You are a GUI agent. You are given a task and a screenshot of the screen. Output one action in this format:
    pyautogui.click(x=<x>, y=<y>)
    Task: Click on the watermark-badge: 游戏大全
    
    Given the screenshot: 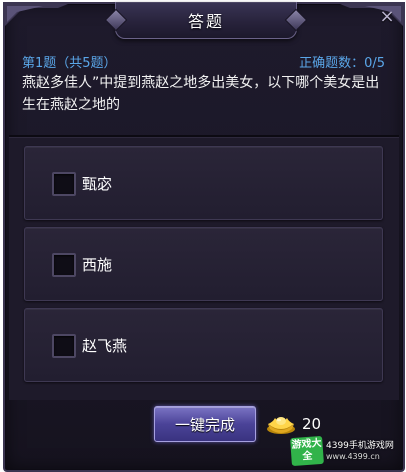 What is the action you would take?
    pyautogui.click(x=307, y=451)
    